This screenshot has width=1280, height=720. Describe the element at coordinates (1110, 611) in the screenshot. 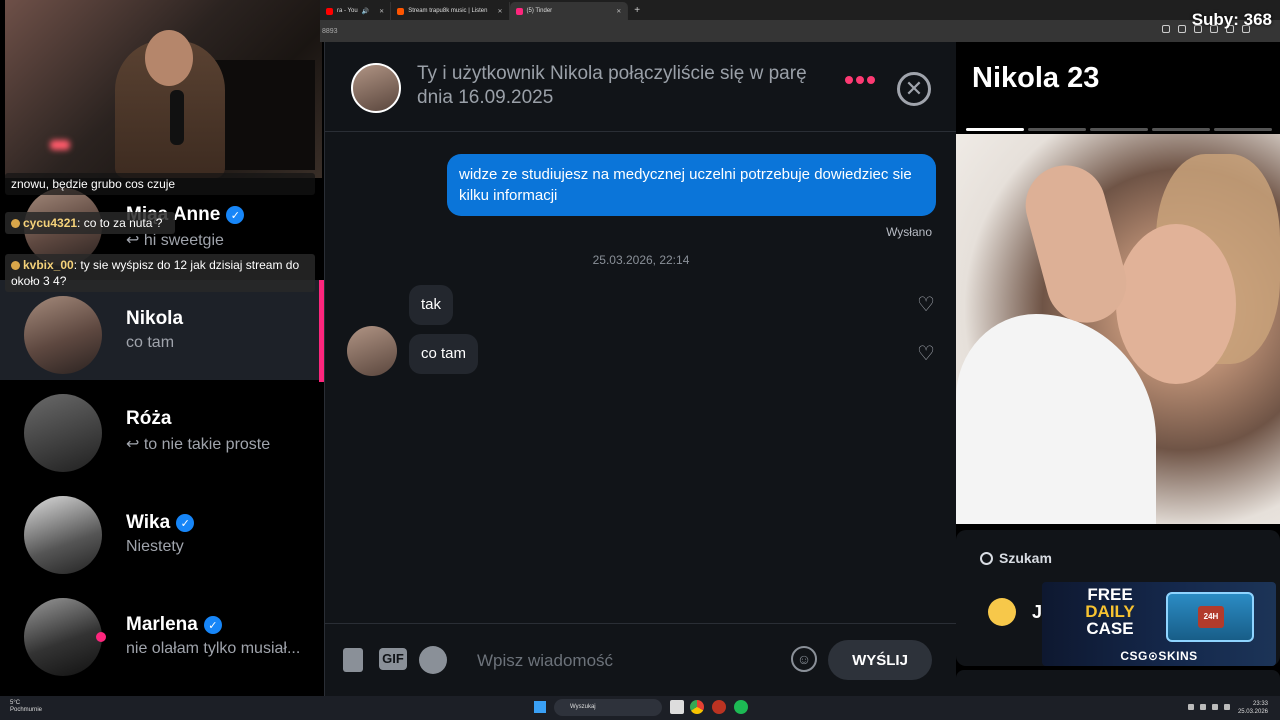

I see `promo-headline: FREE DAILY CASE` at that location.